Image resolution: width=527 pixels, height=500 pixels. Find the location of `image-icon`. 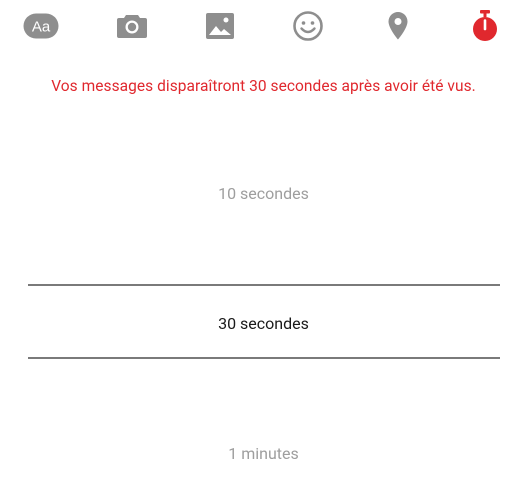

image-icon is located at coordinates (220, 26).